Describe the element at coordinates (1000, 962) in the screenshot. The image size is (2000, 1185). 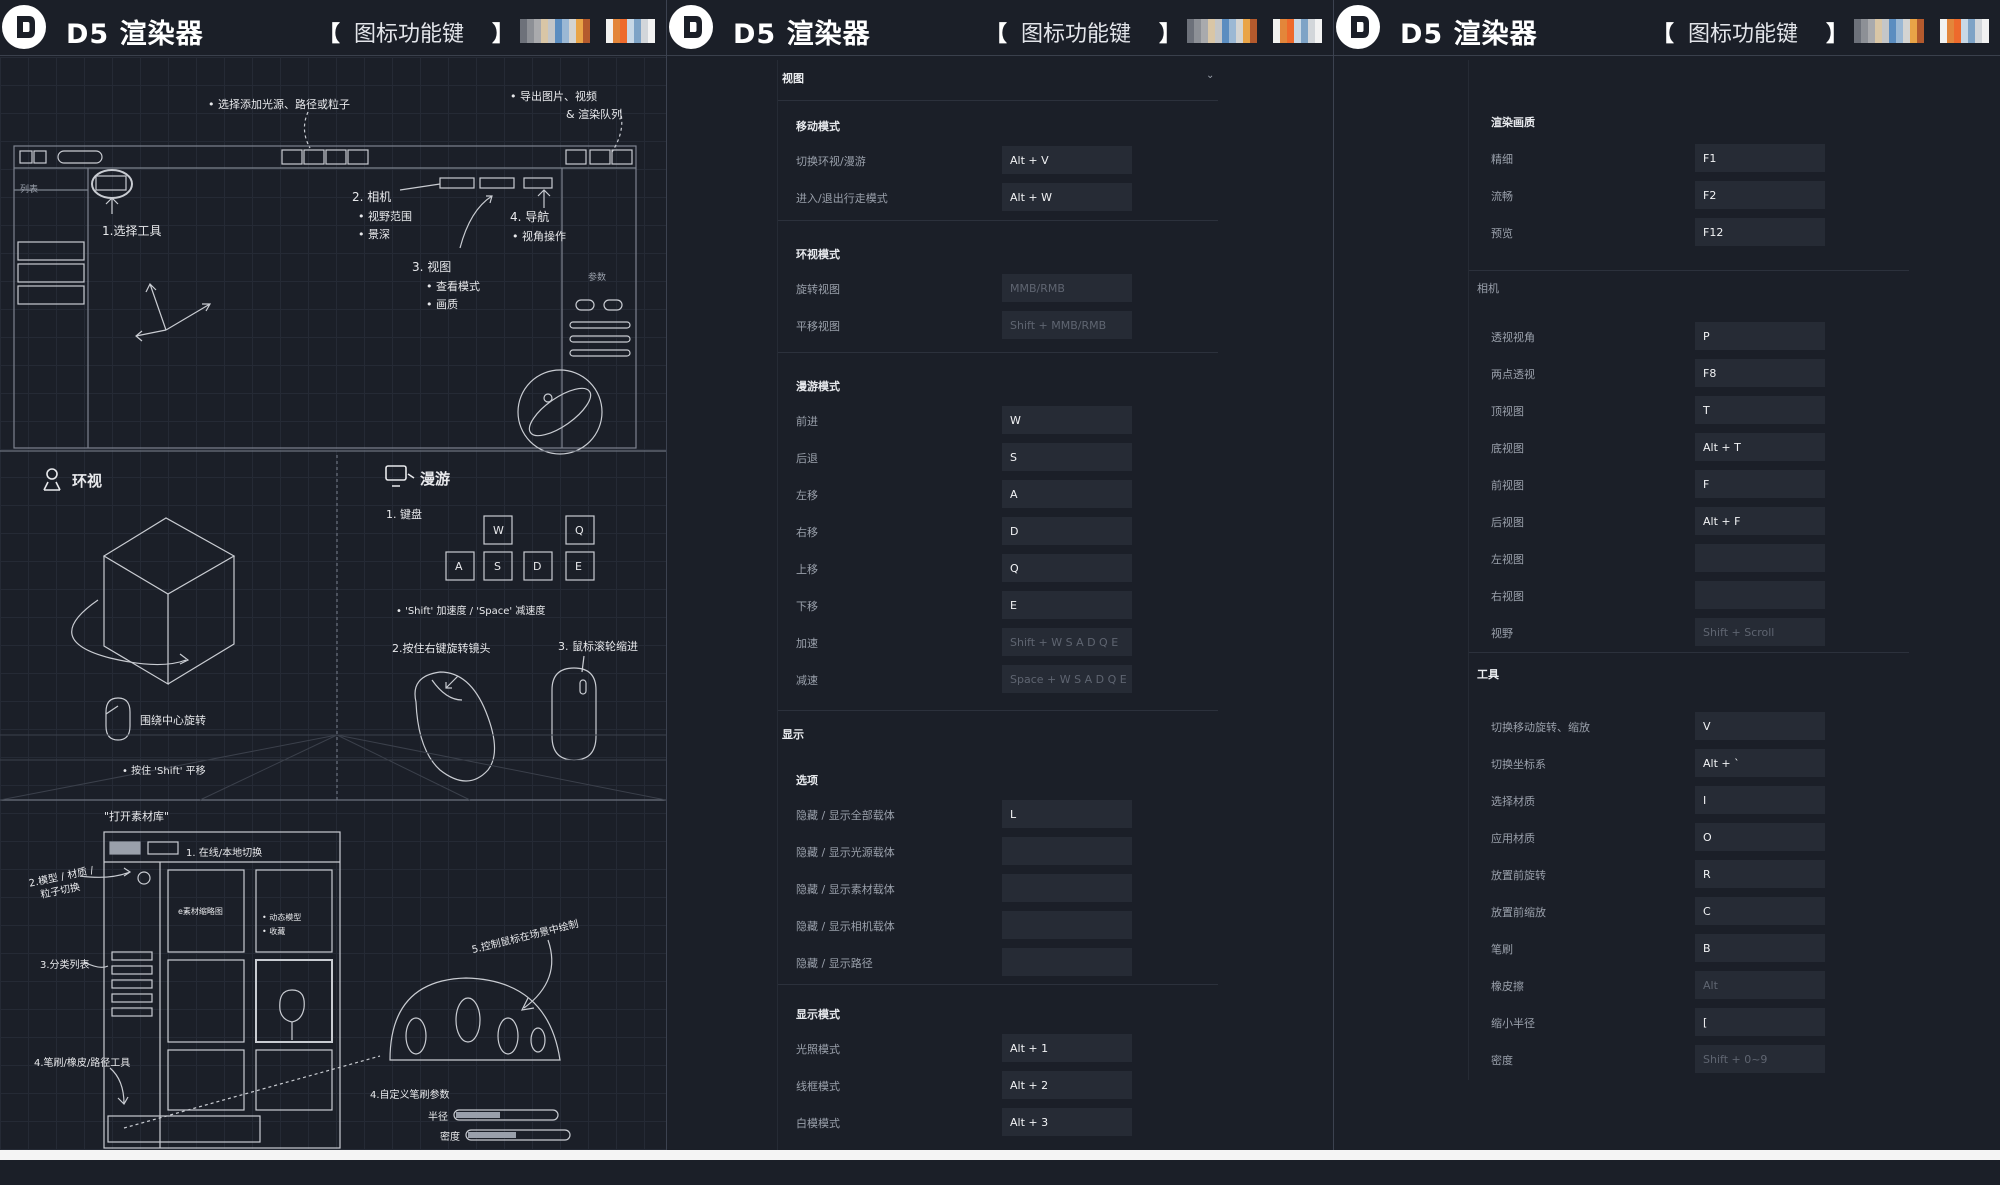
I see `shortcut-row: 隐藏 / 显示路径` at that location.